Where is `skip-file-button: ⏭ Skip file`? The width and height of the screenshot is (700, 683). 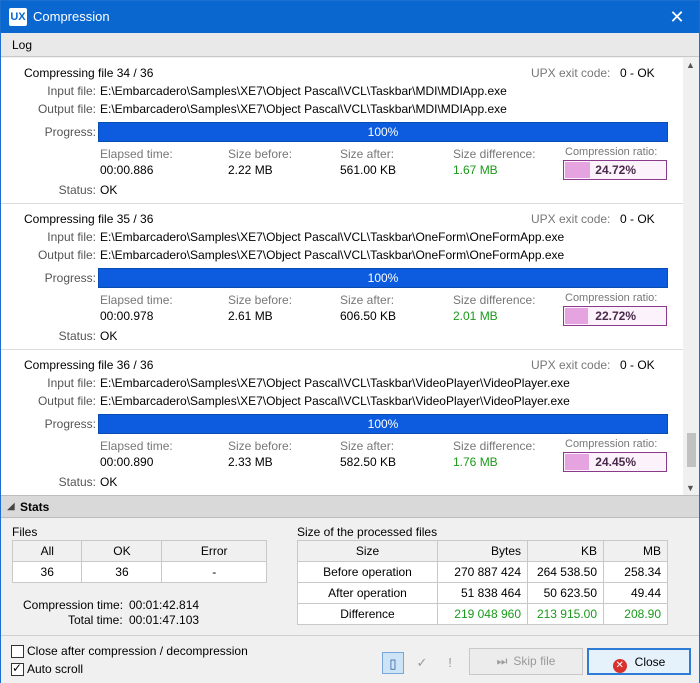 skip-file-button: ⏭ Skip file is located at coordinates (526, 661).